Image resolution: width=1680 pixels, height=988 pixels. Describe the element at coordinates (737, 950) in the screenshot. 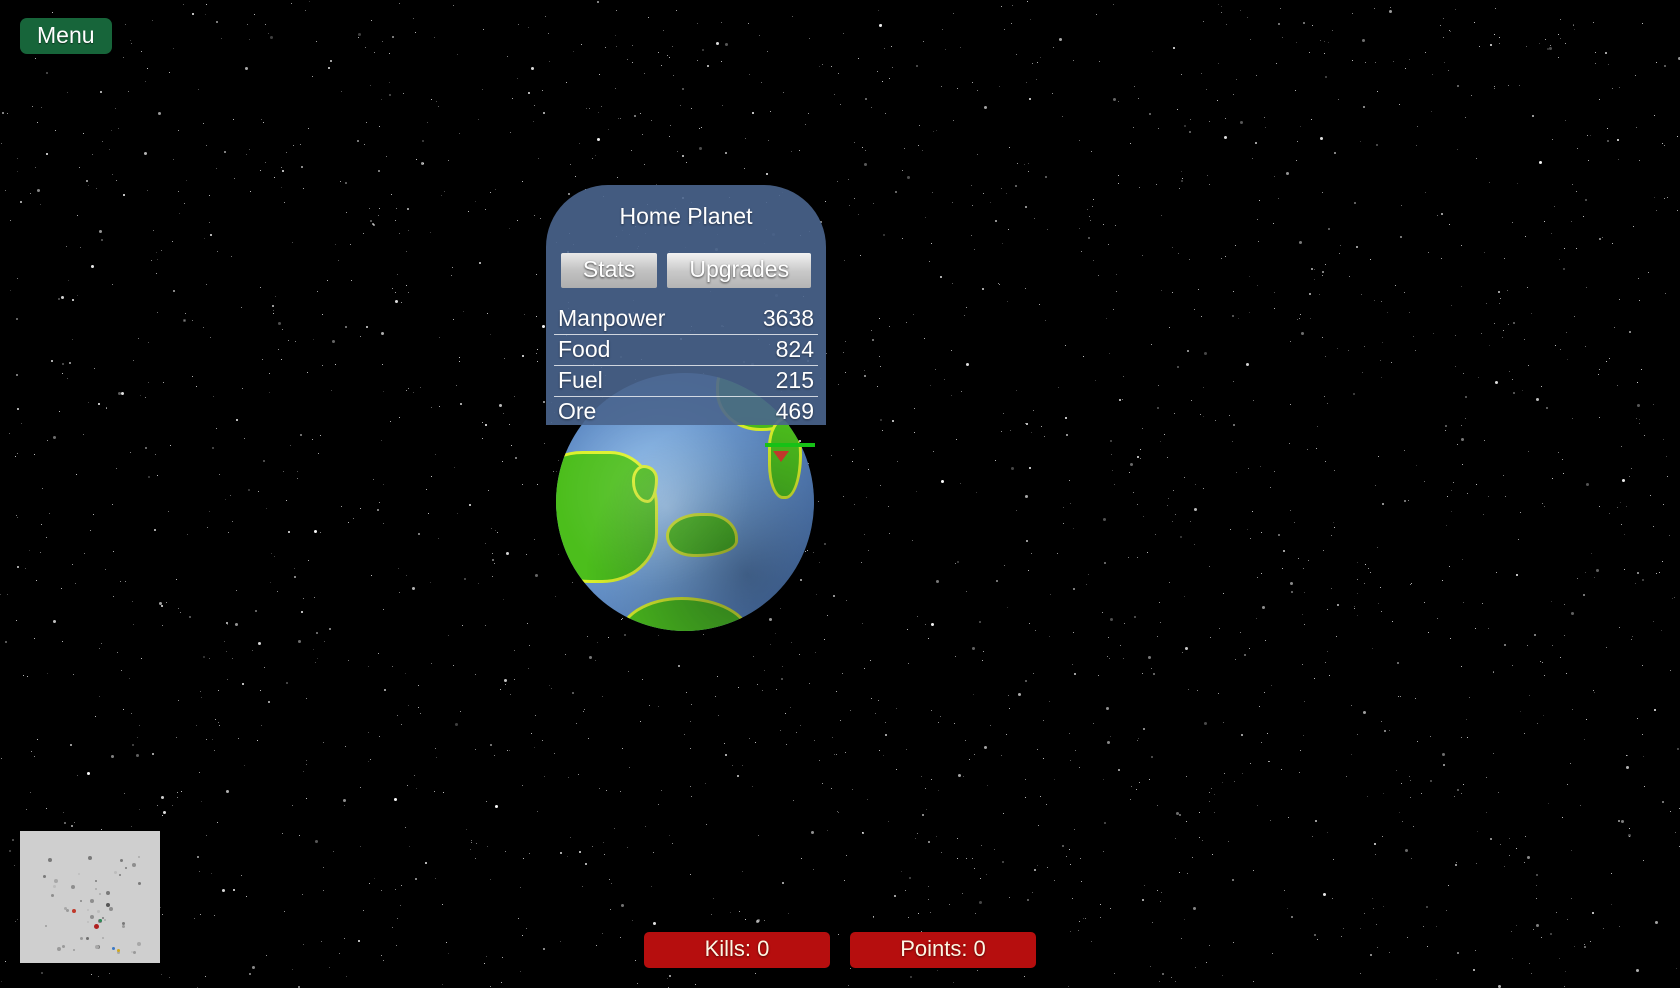

I see `kills-counter: Kills: 0` at that location.